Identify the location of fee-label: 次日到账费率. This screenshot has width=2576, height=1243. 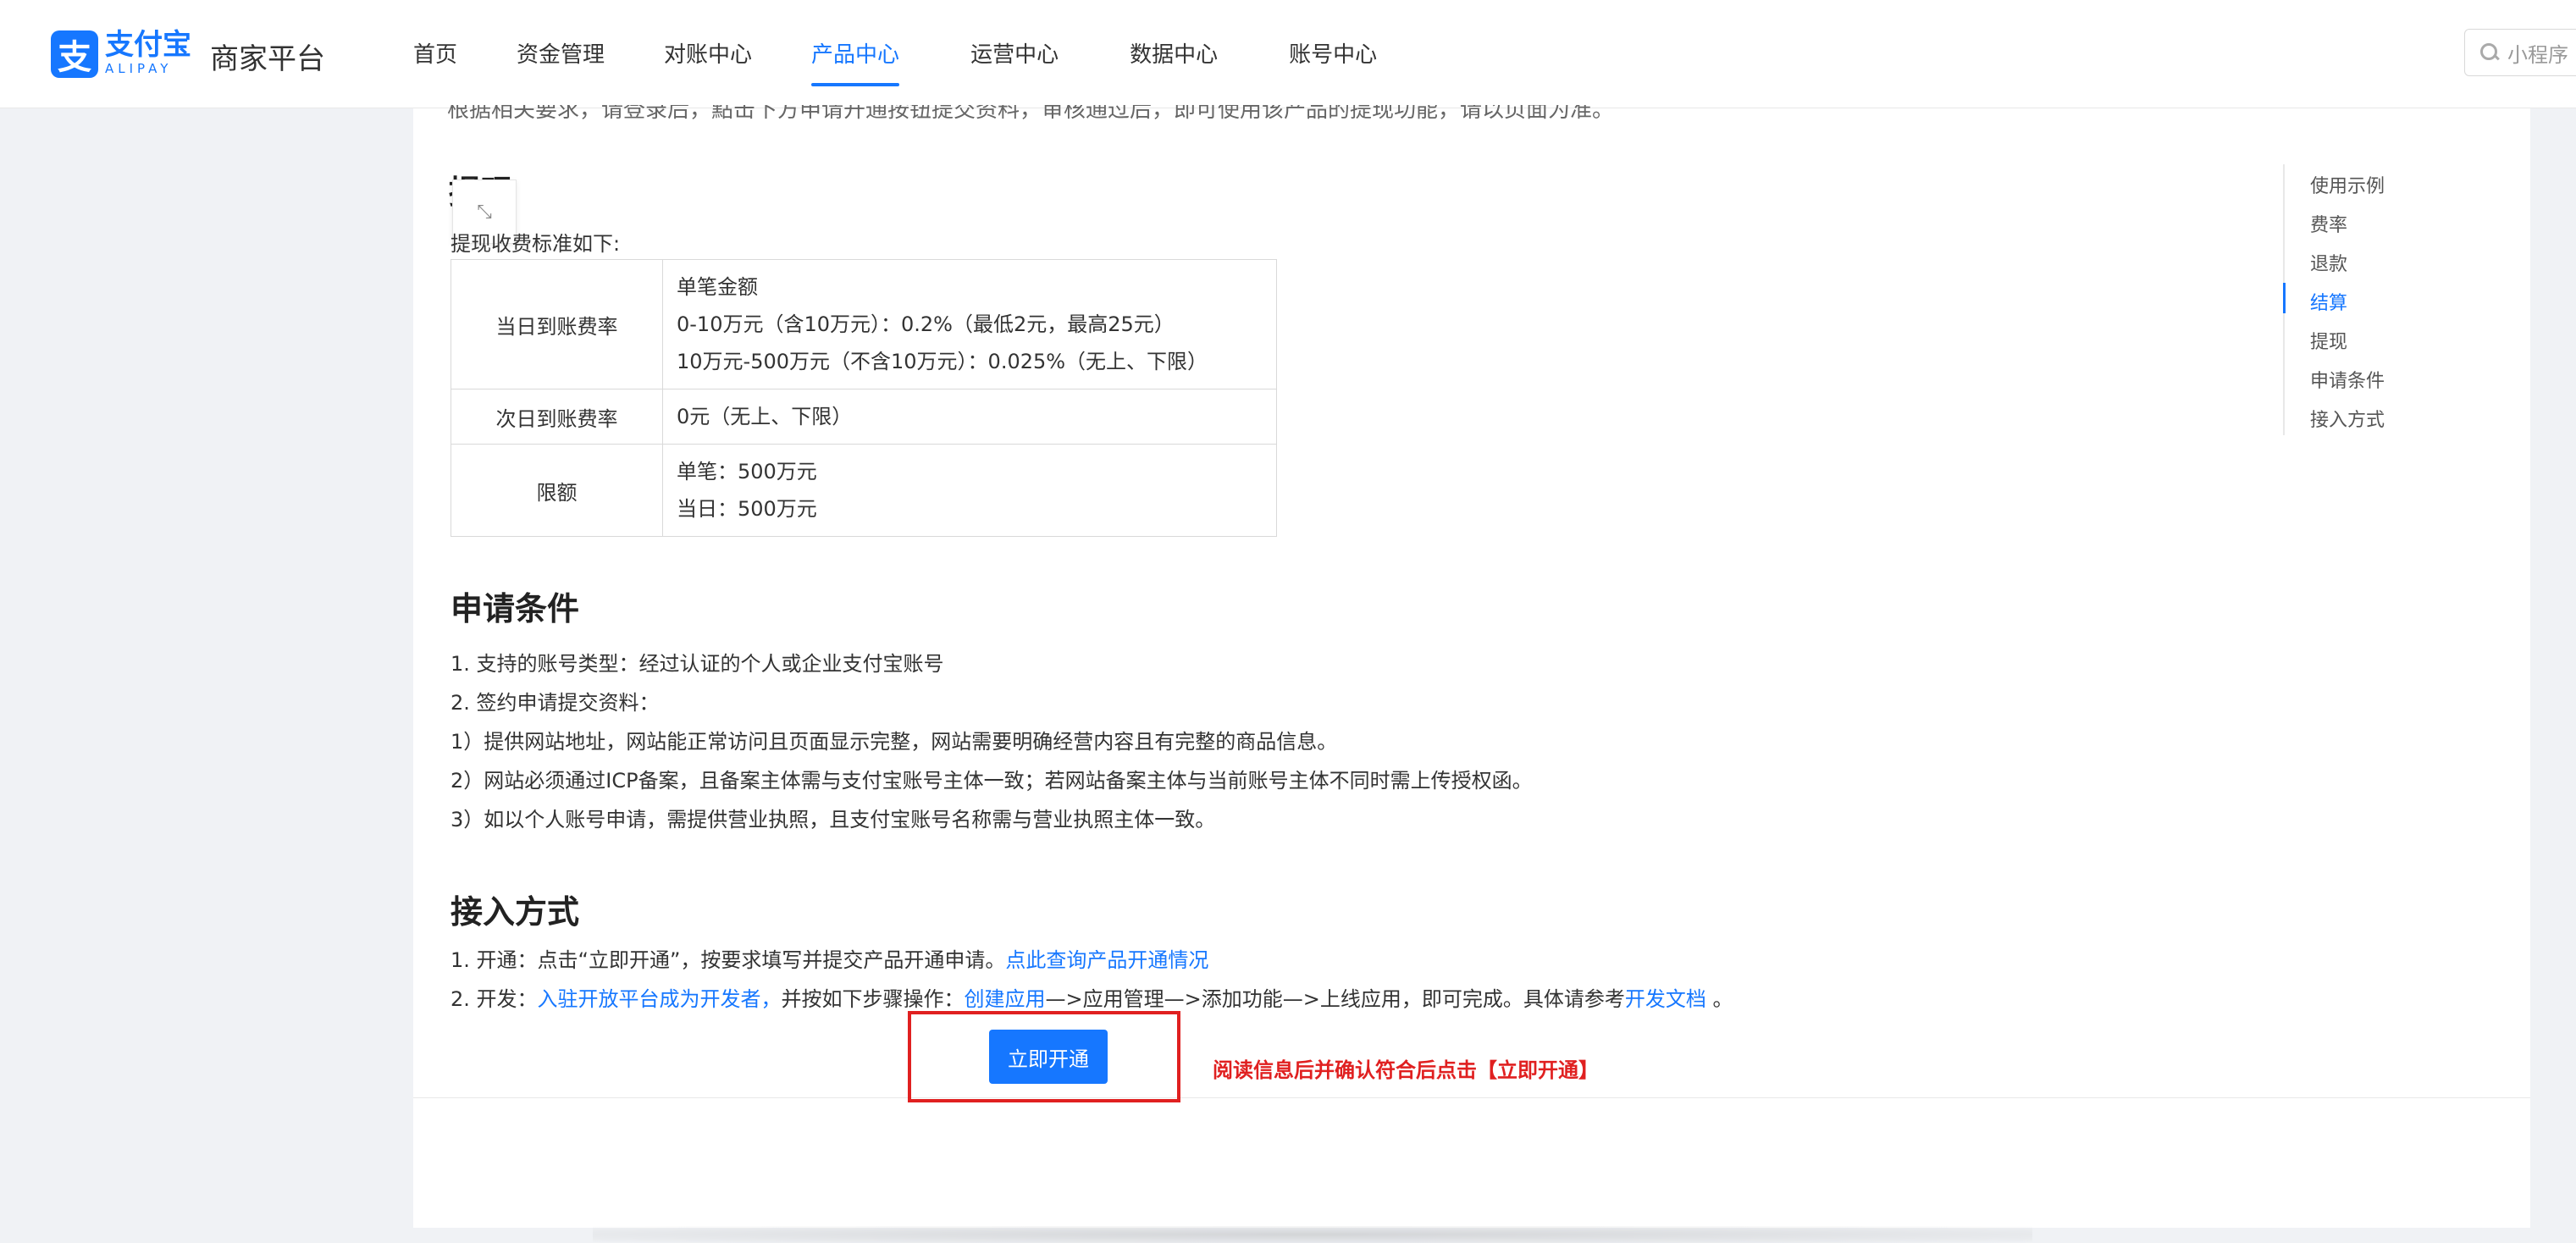
(557, 417).